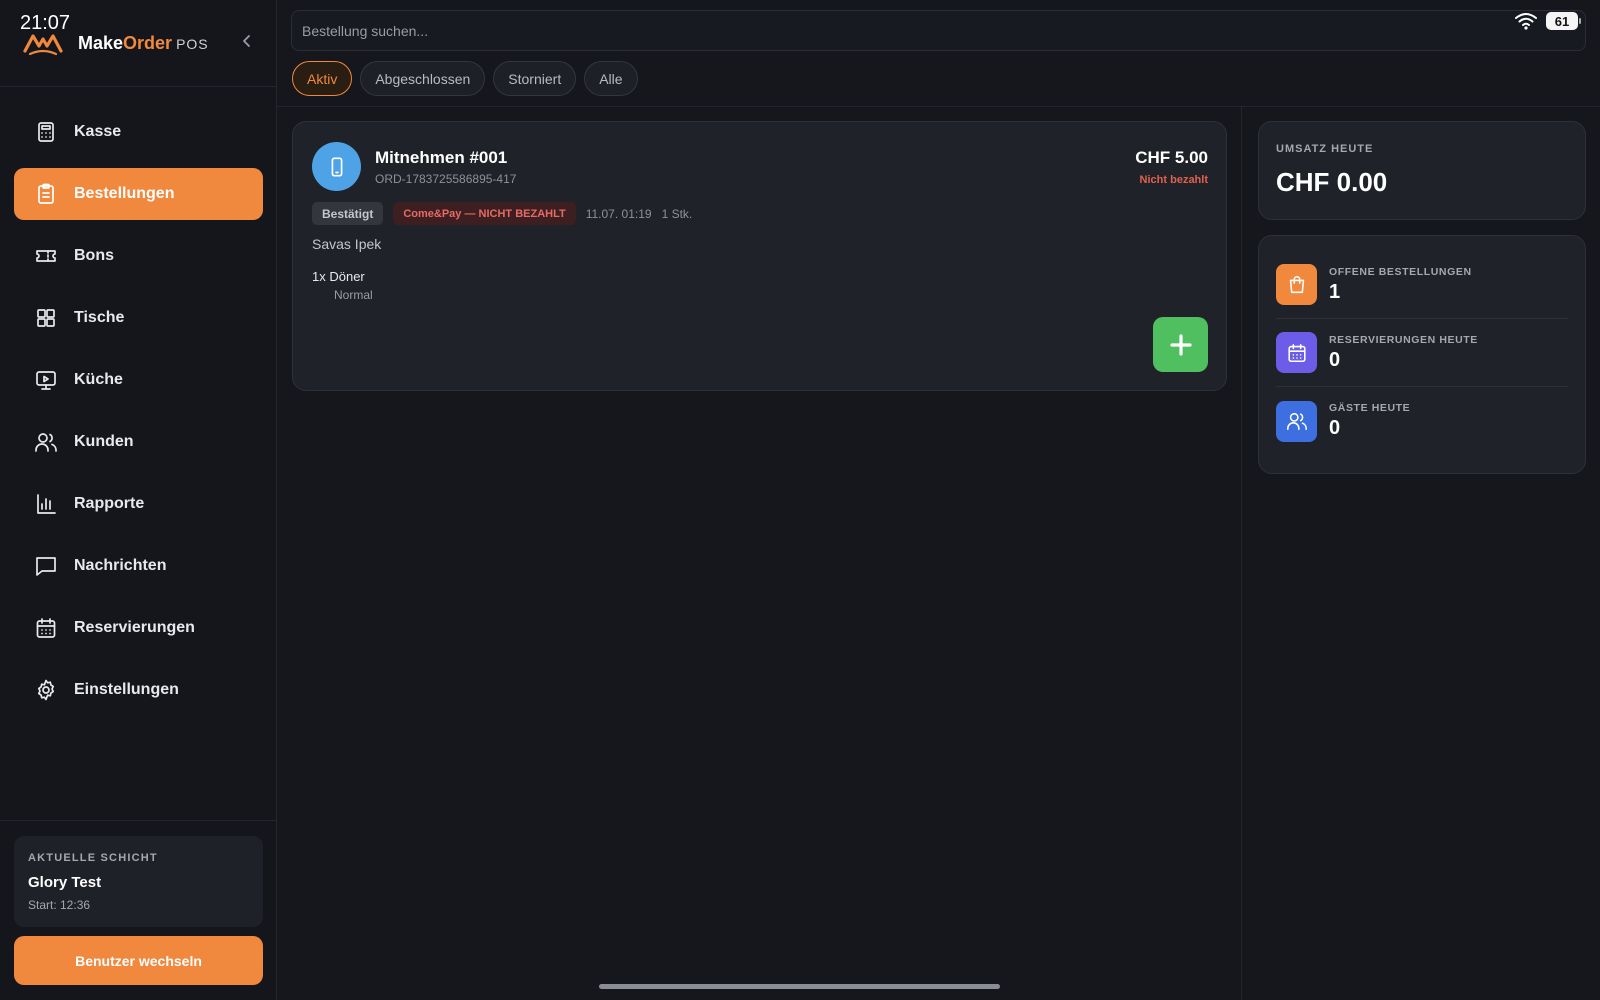 The image size is (1600, 1000). I want to click on sidebar-item-nachrichten: Nachrichten, so click(138, 566).